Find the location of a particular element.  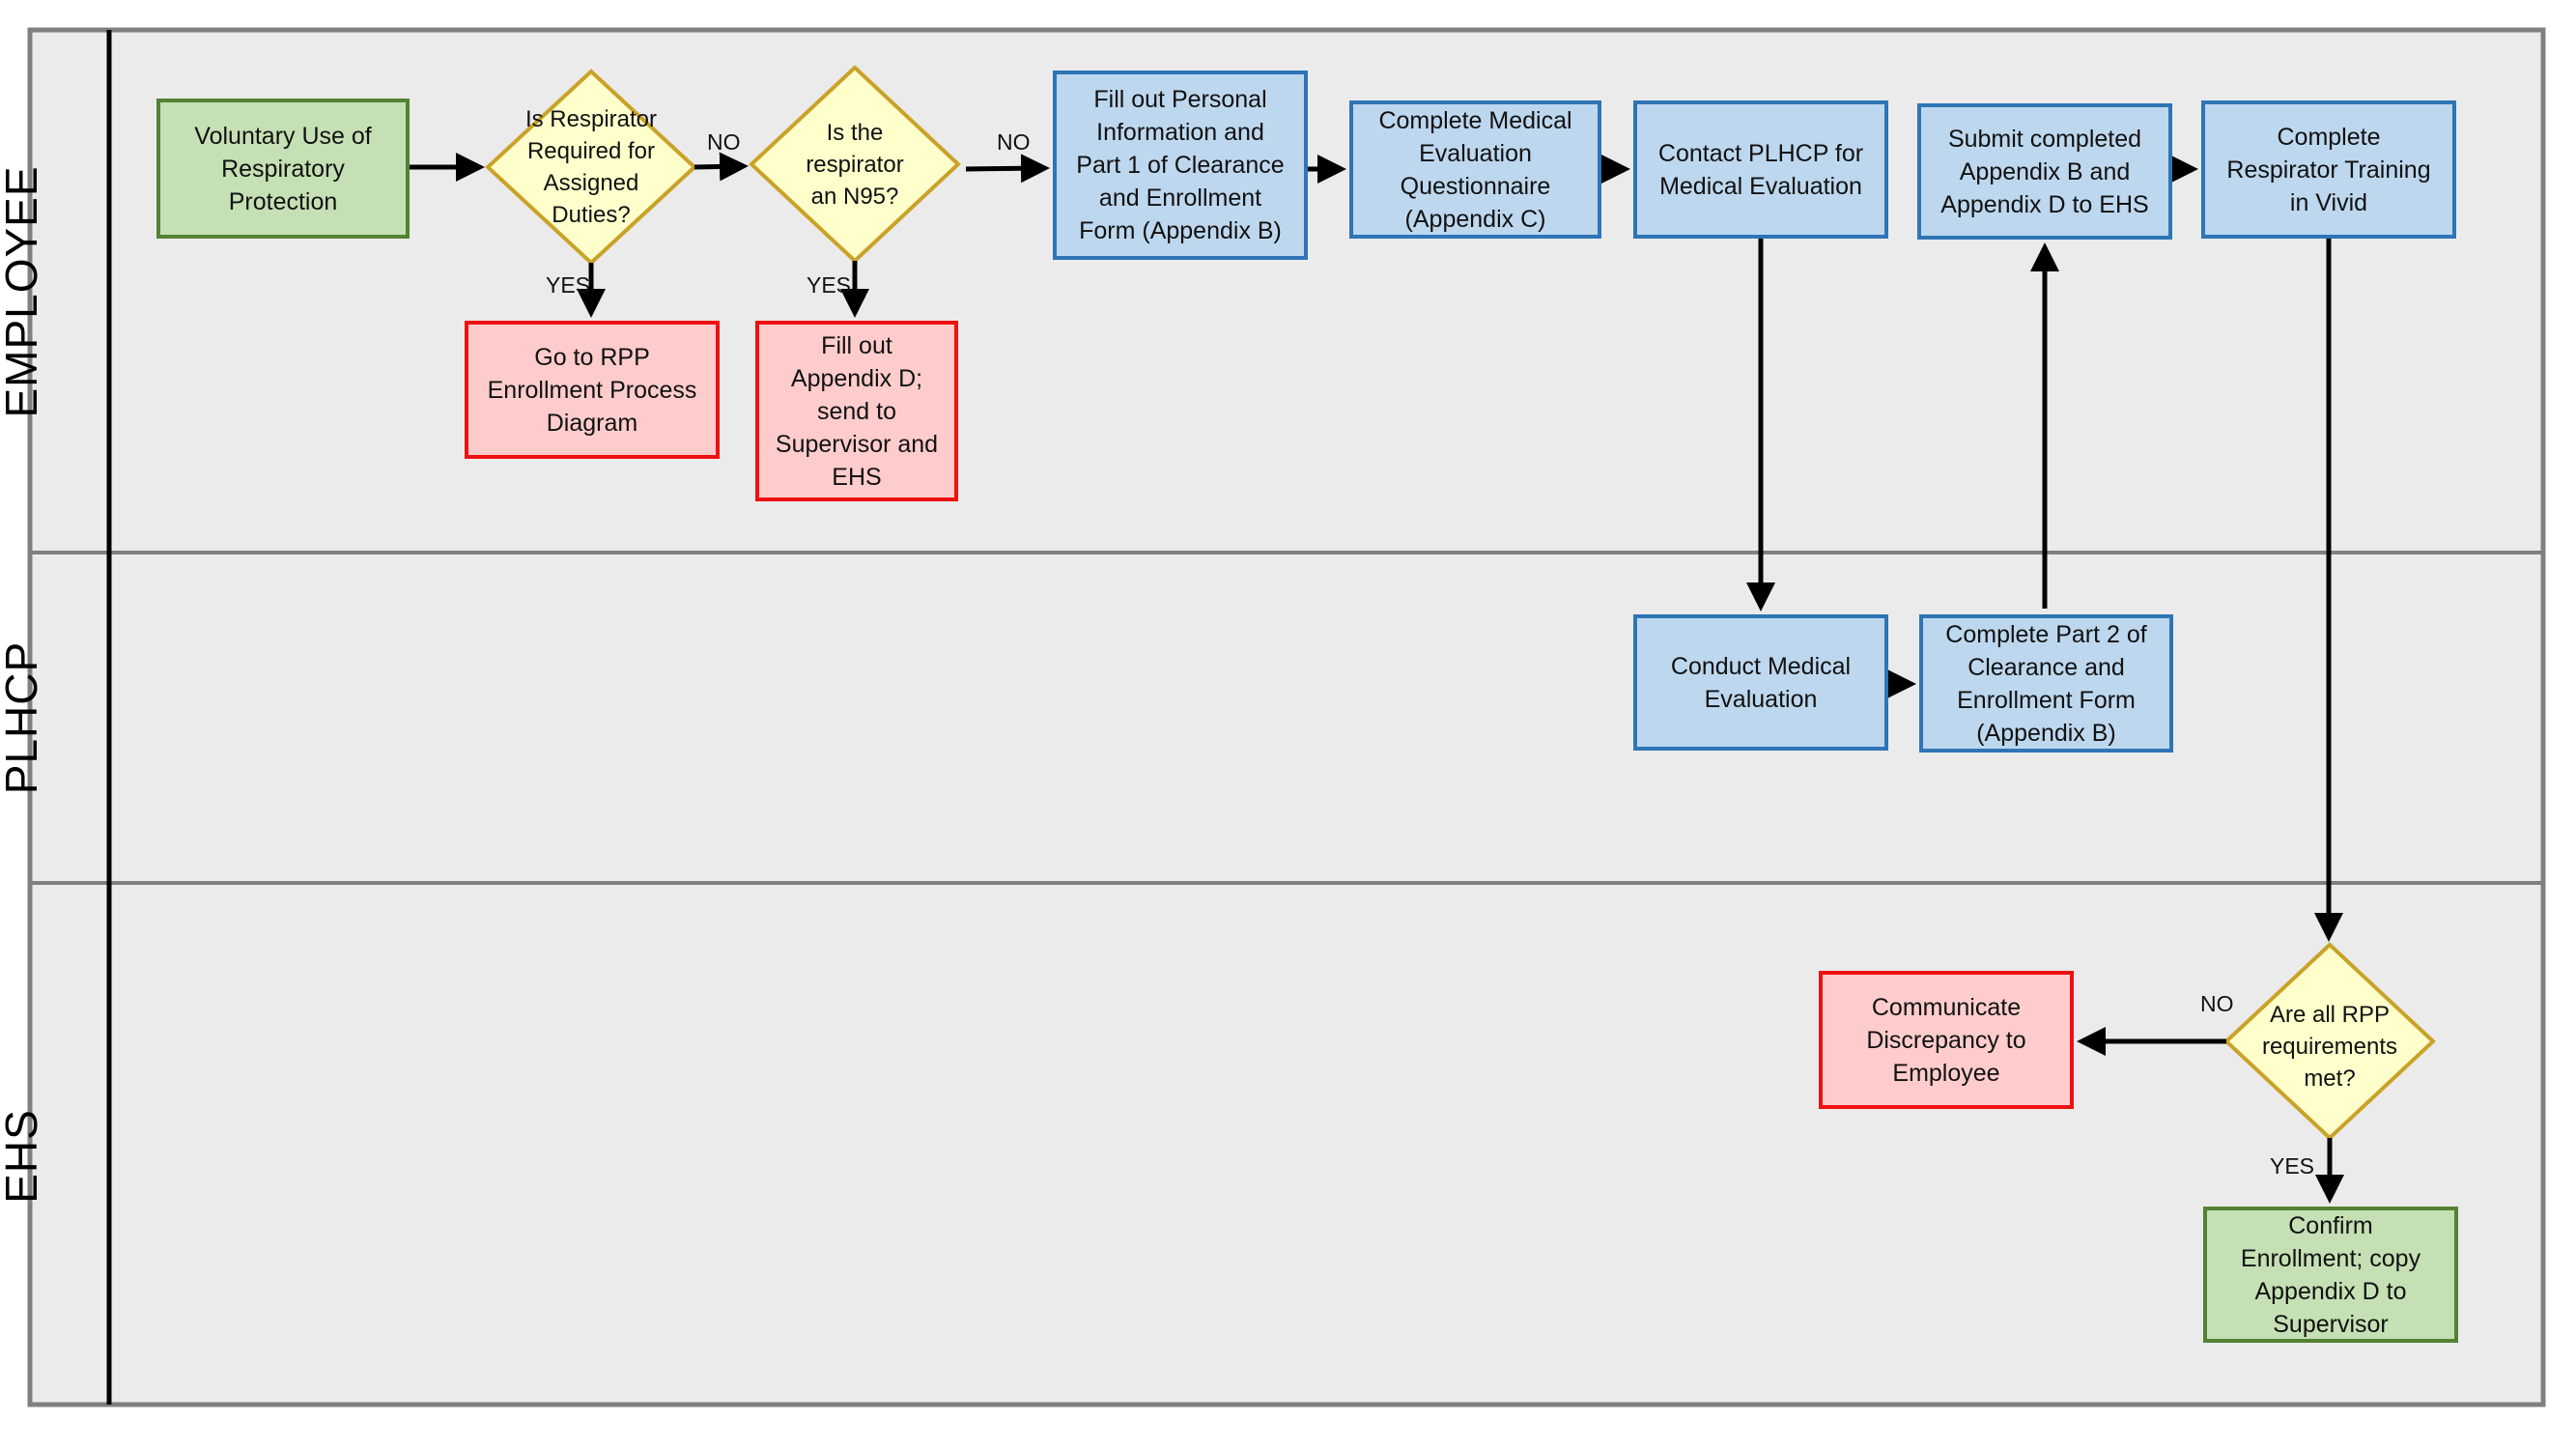

node-conduct-medical-text: Conduct Medical Evaluation is located at coordinates (1761, 682).